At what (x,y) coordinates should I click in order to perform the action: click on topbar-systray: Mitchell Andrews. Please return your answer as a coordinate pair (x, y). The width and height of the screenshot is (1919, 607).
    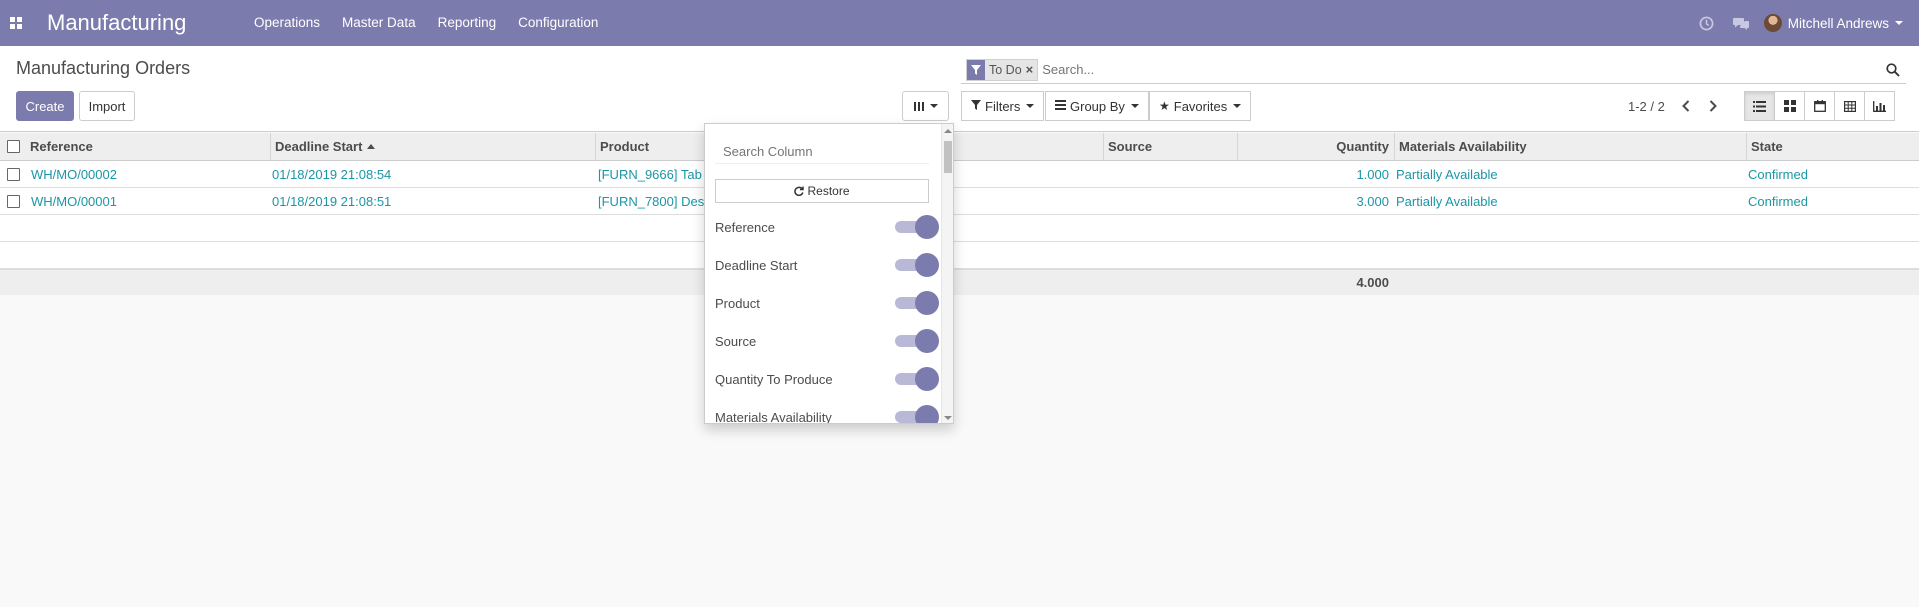
    Looking at the image, I should click on (1804, 23).